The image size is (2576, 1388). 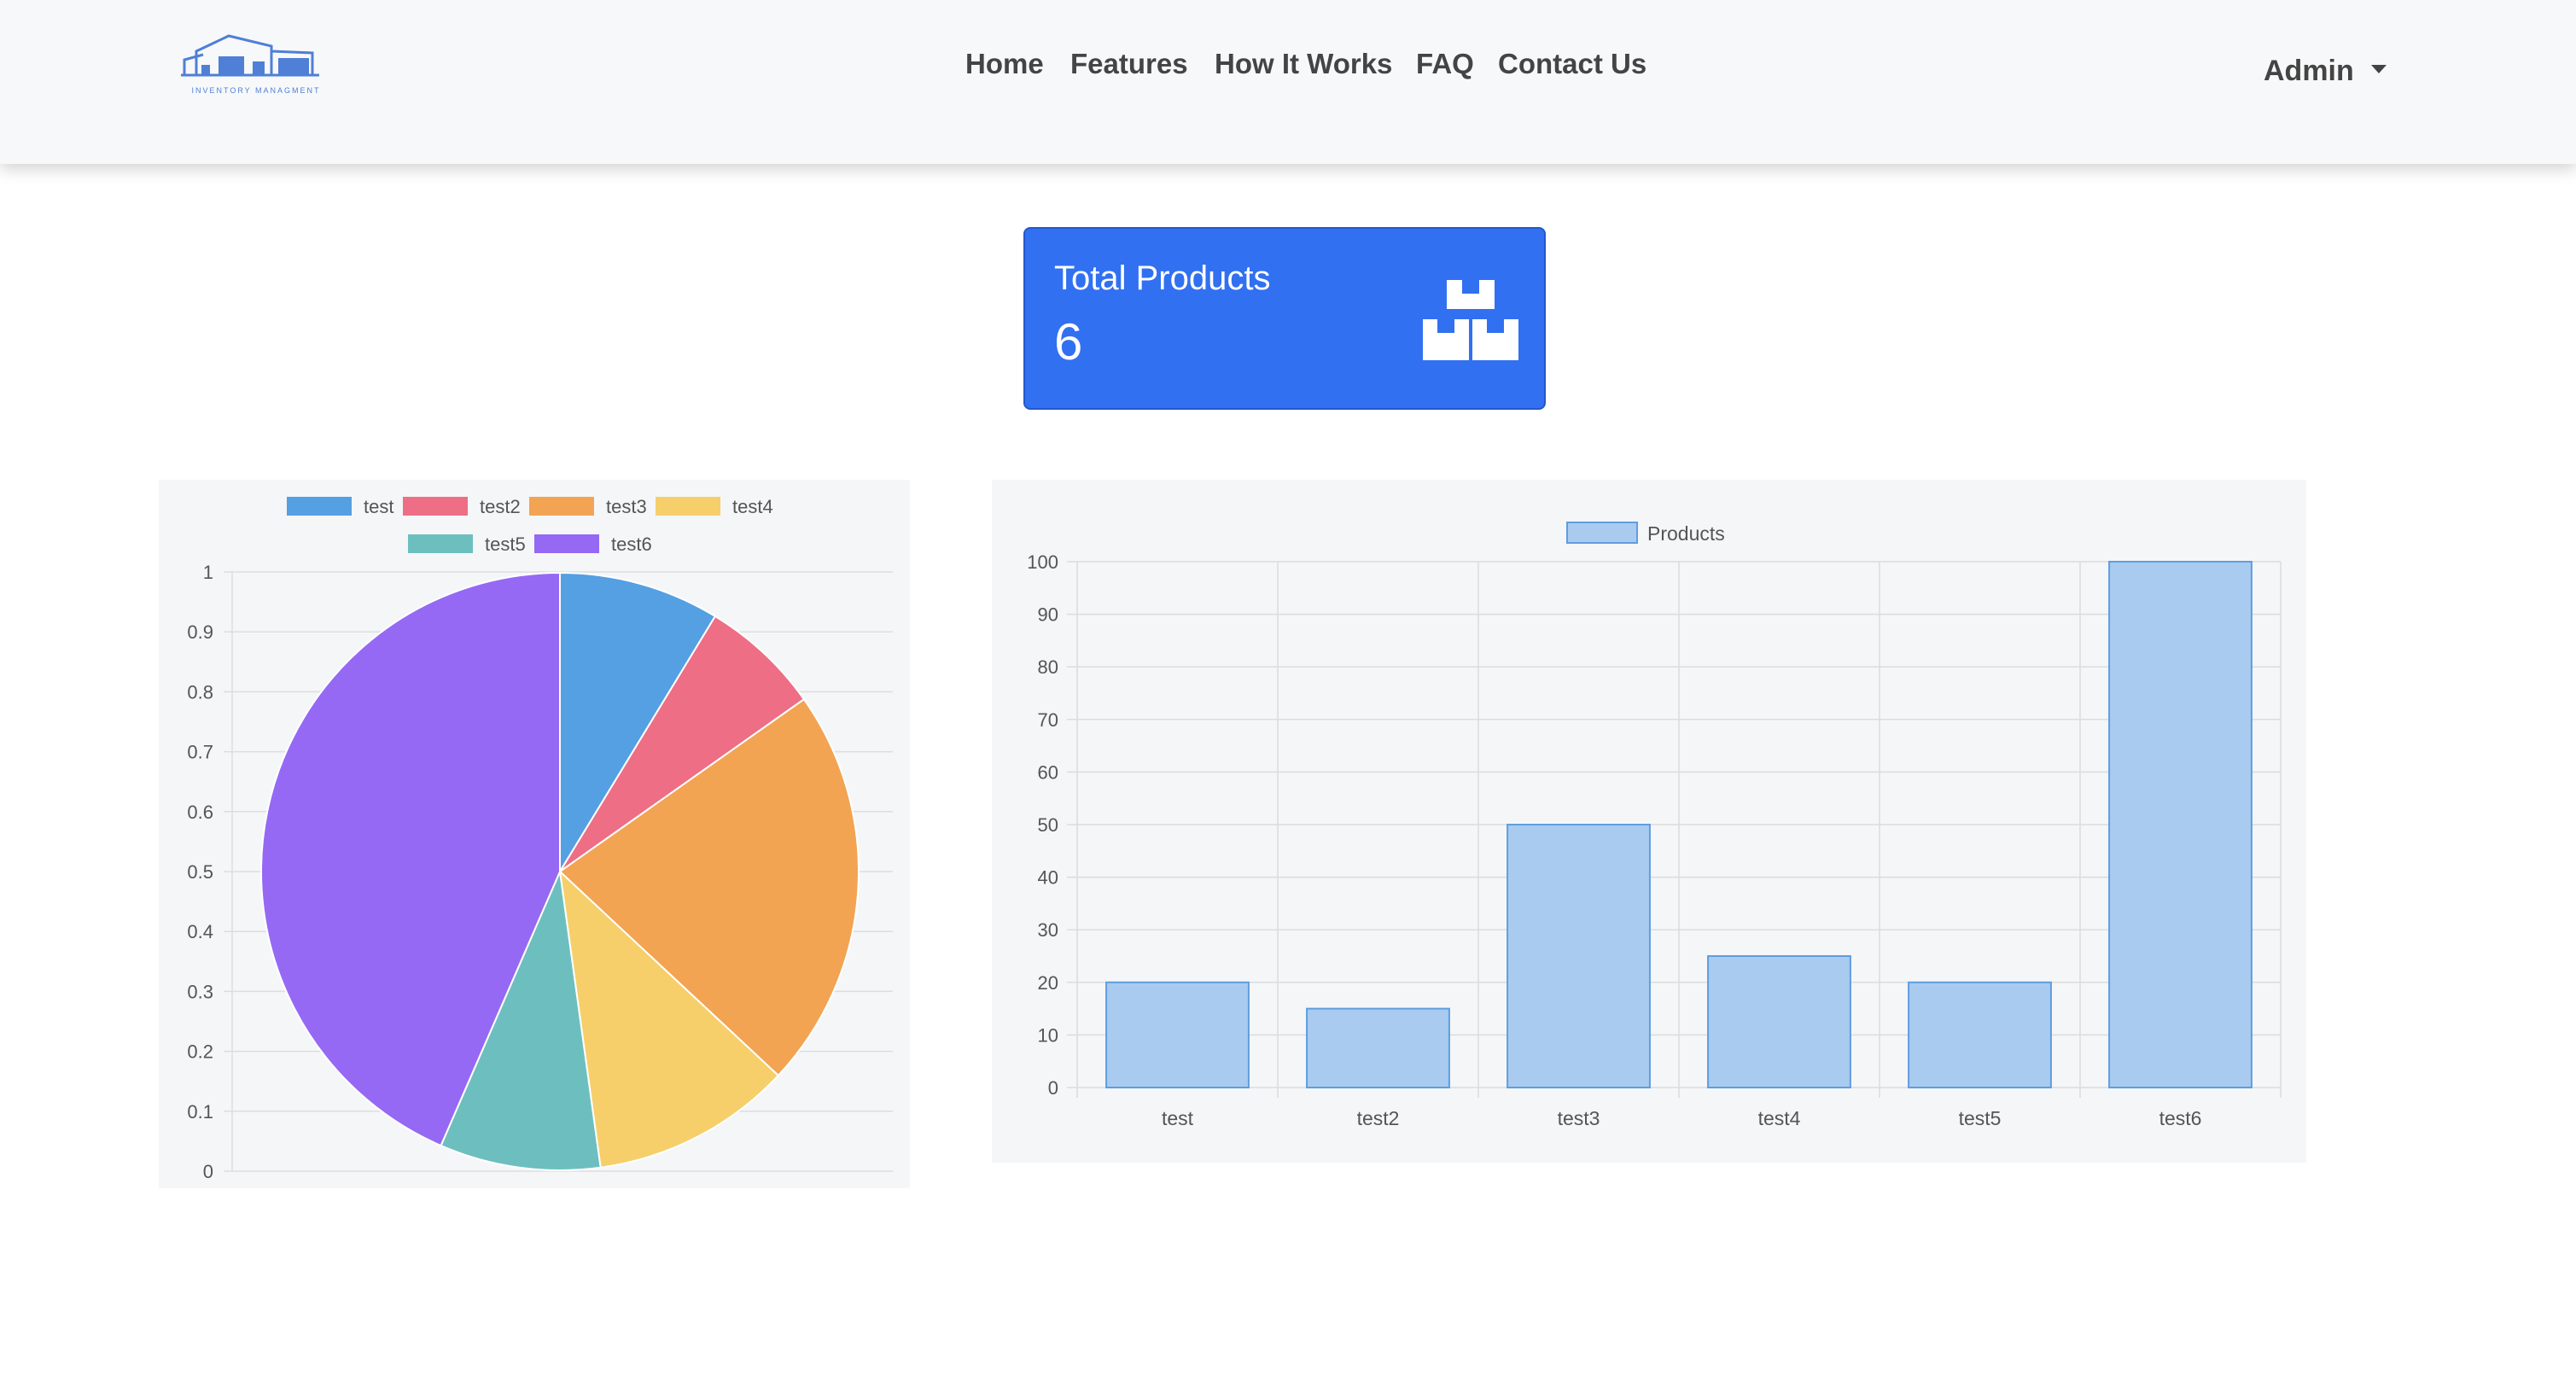 I want to click on x-tick-label: test2, so click(x=1378, y=1118).